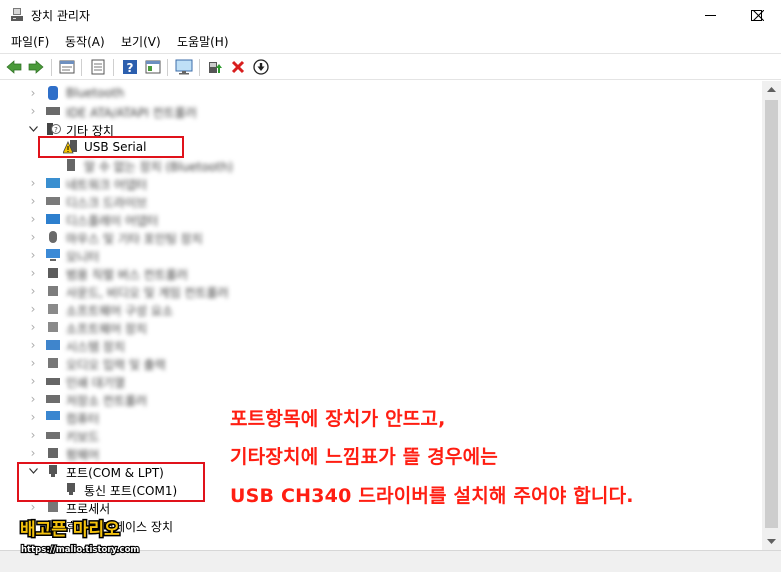  Describe the element at coordinates (53, 219) in the screenshot. I see `display-adapter-icon` at that location.